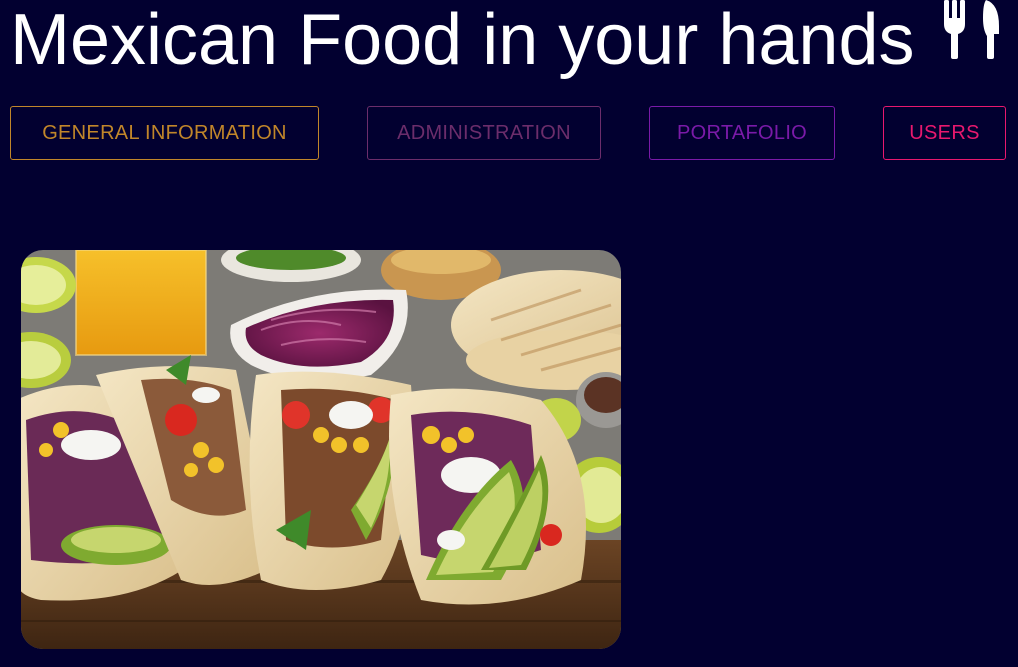  I want to click on users-button: USERS, so click(944, 133).